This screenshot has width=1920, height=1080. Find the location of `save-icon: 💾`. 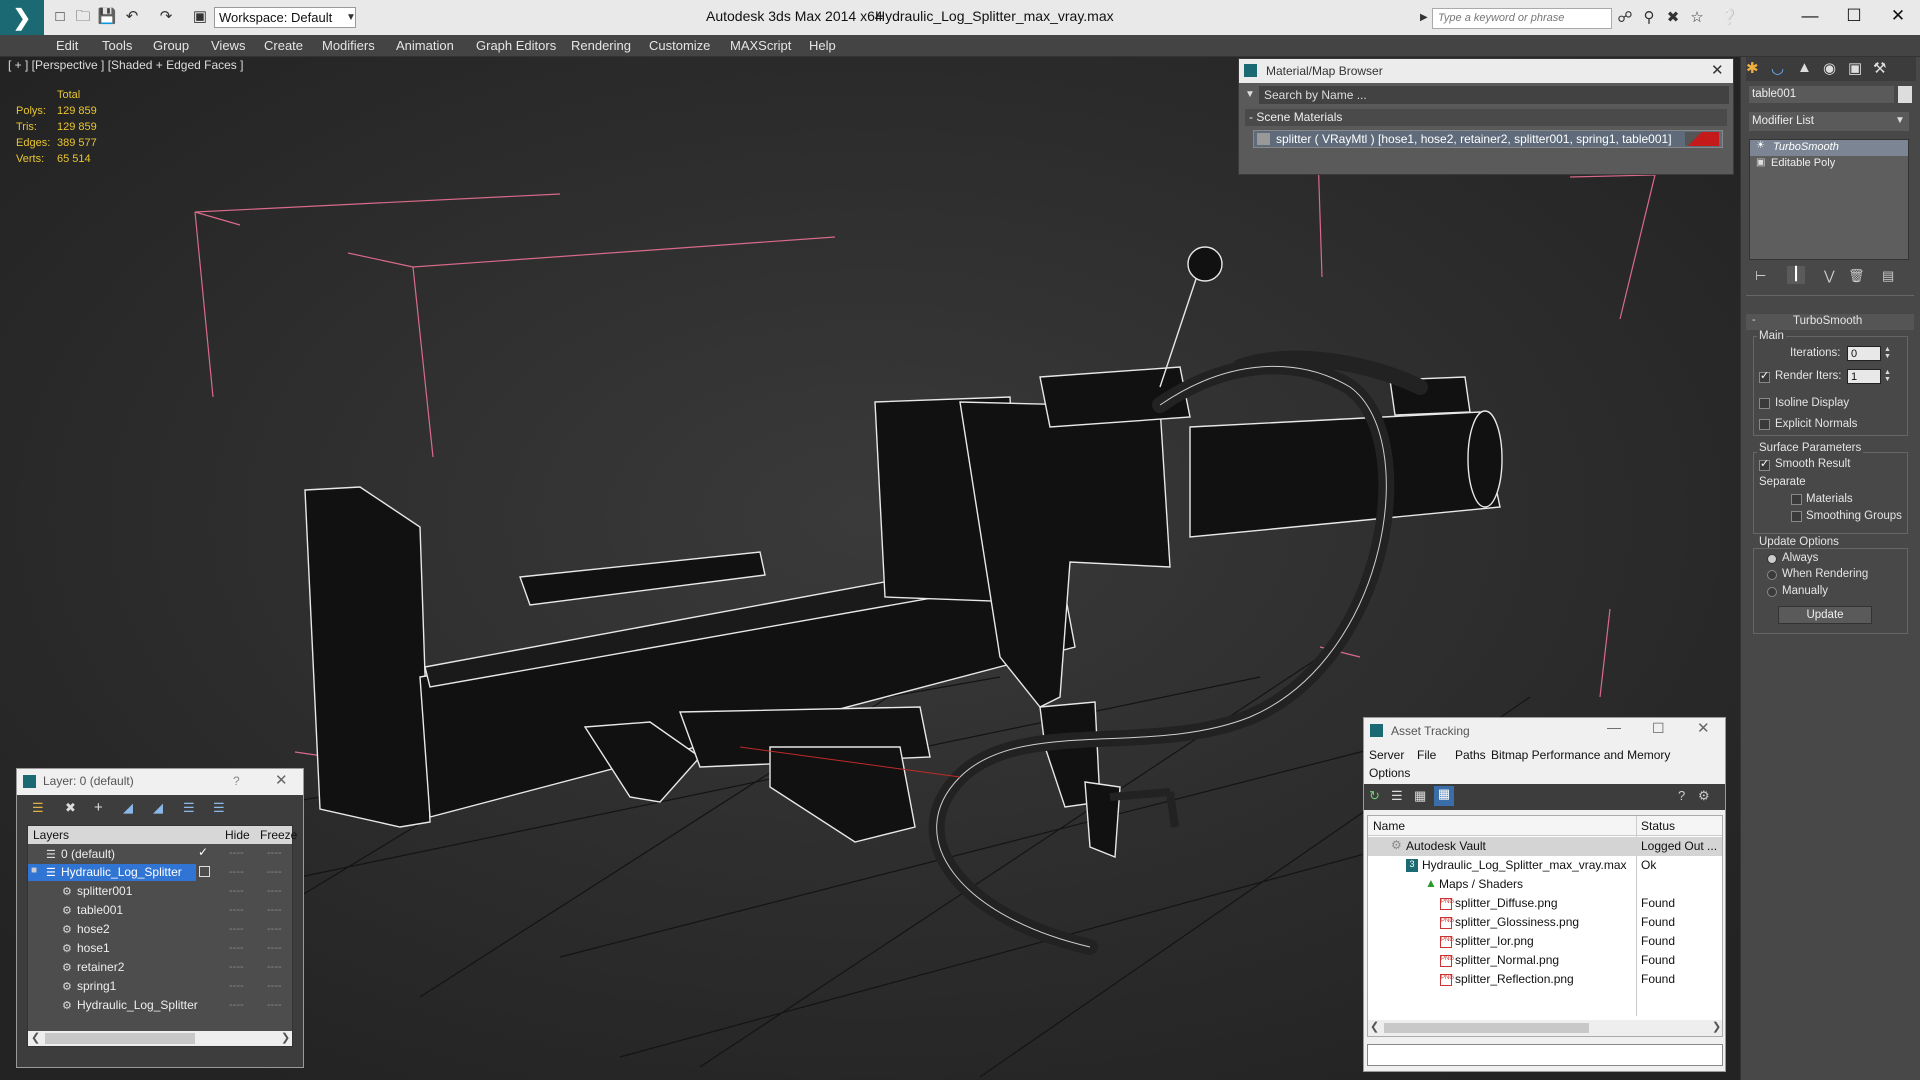

save-icon: 💾 is located at coordinates (107, 17).